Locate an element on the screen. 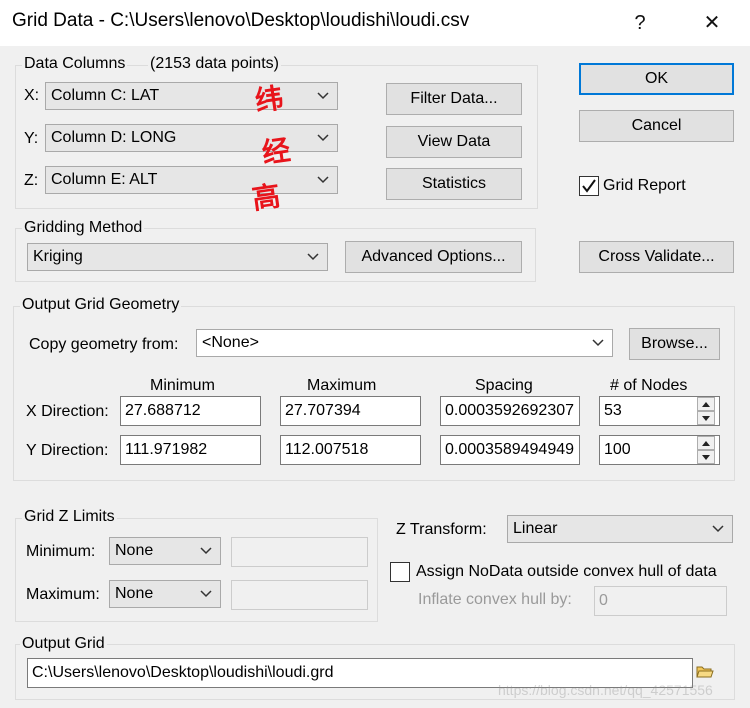 The width and height of the screenshot is (750, 708). ok-button: OK is located at coordinates (656, 79).